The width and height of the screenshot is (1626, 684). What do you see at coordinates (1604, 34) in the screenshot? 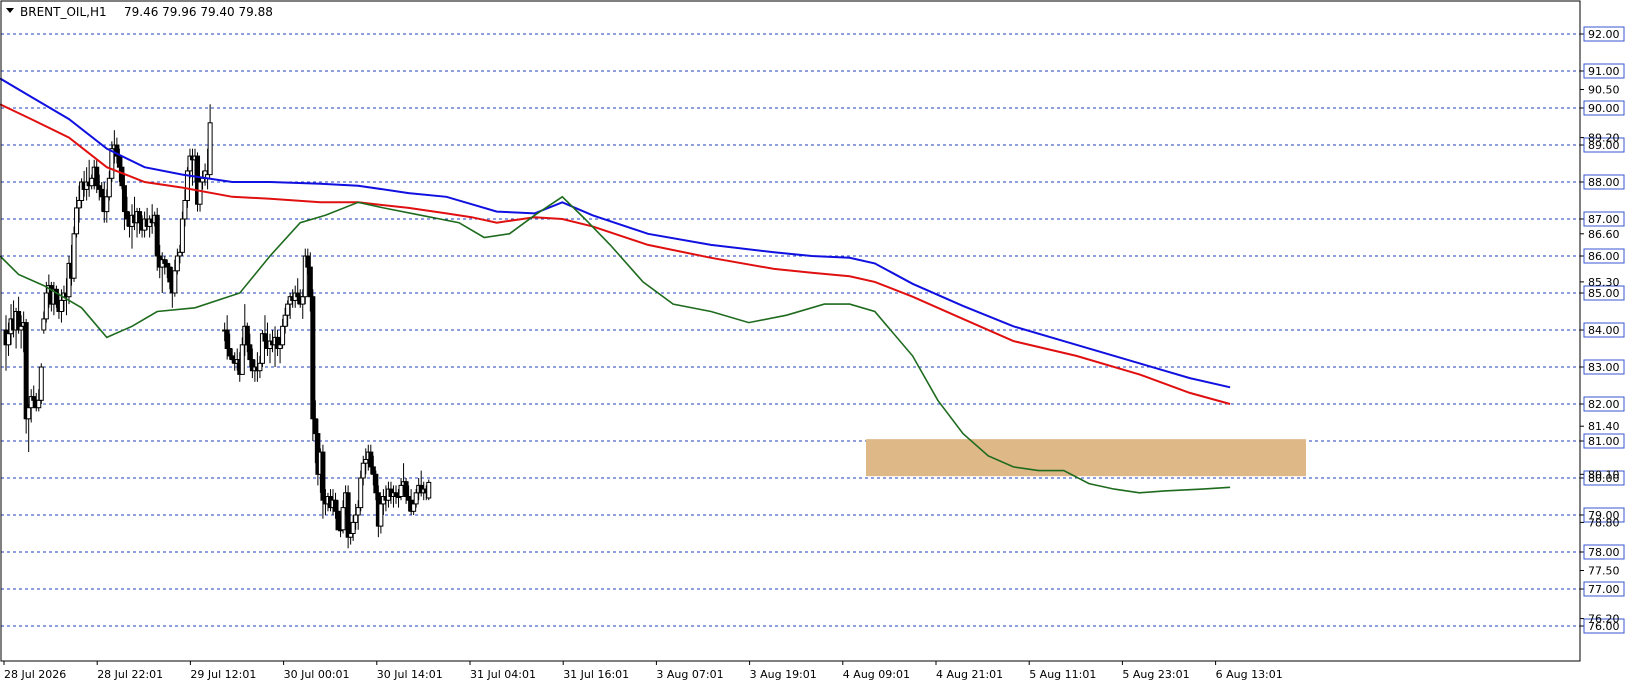
I see `price-level-label: 92.00` at bounding box center [1604, 34].